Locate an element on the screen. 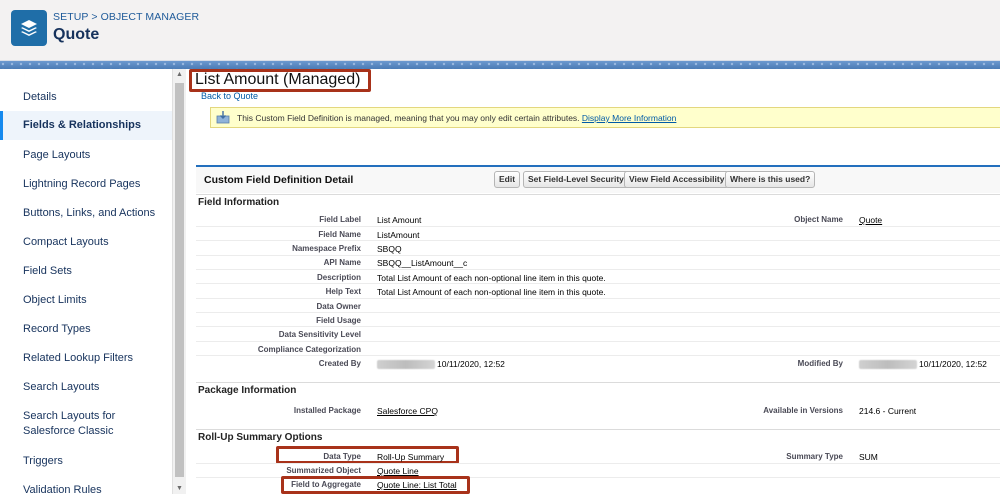 This screenshot has height=494, width=1000. display-more-info-link: Display More Information is located at coordinates (629, 118).